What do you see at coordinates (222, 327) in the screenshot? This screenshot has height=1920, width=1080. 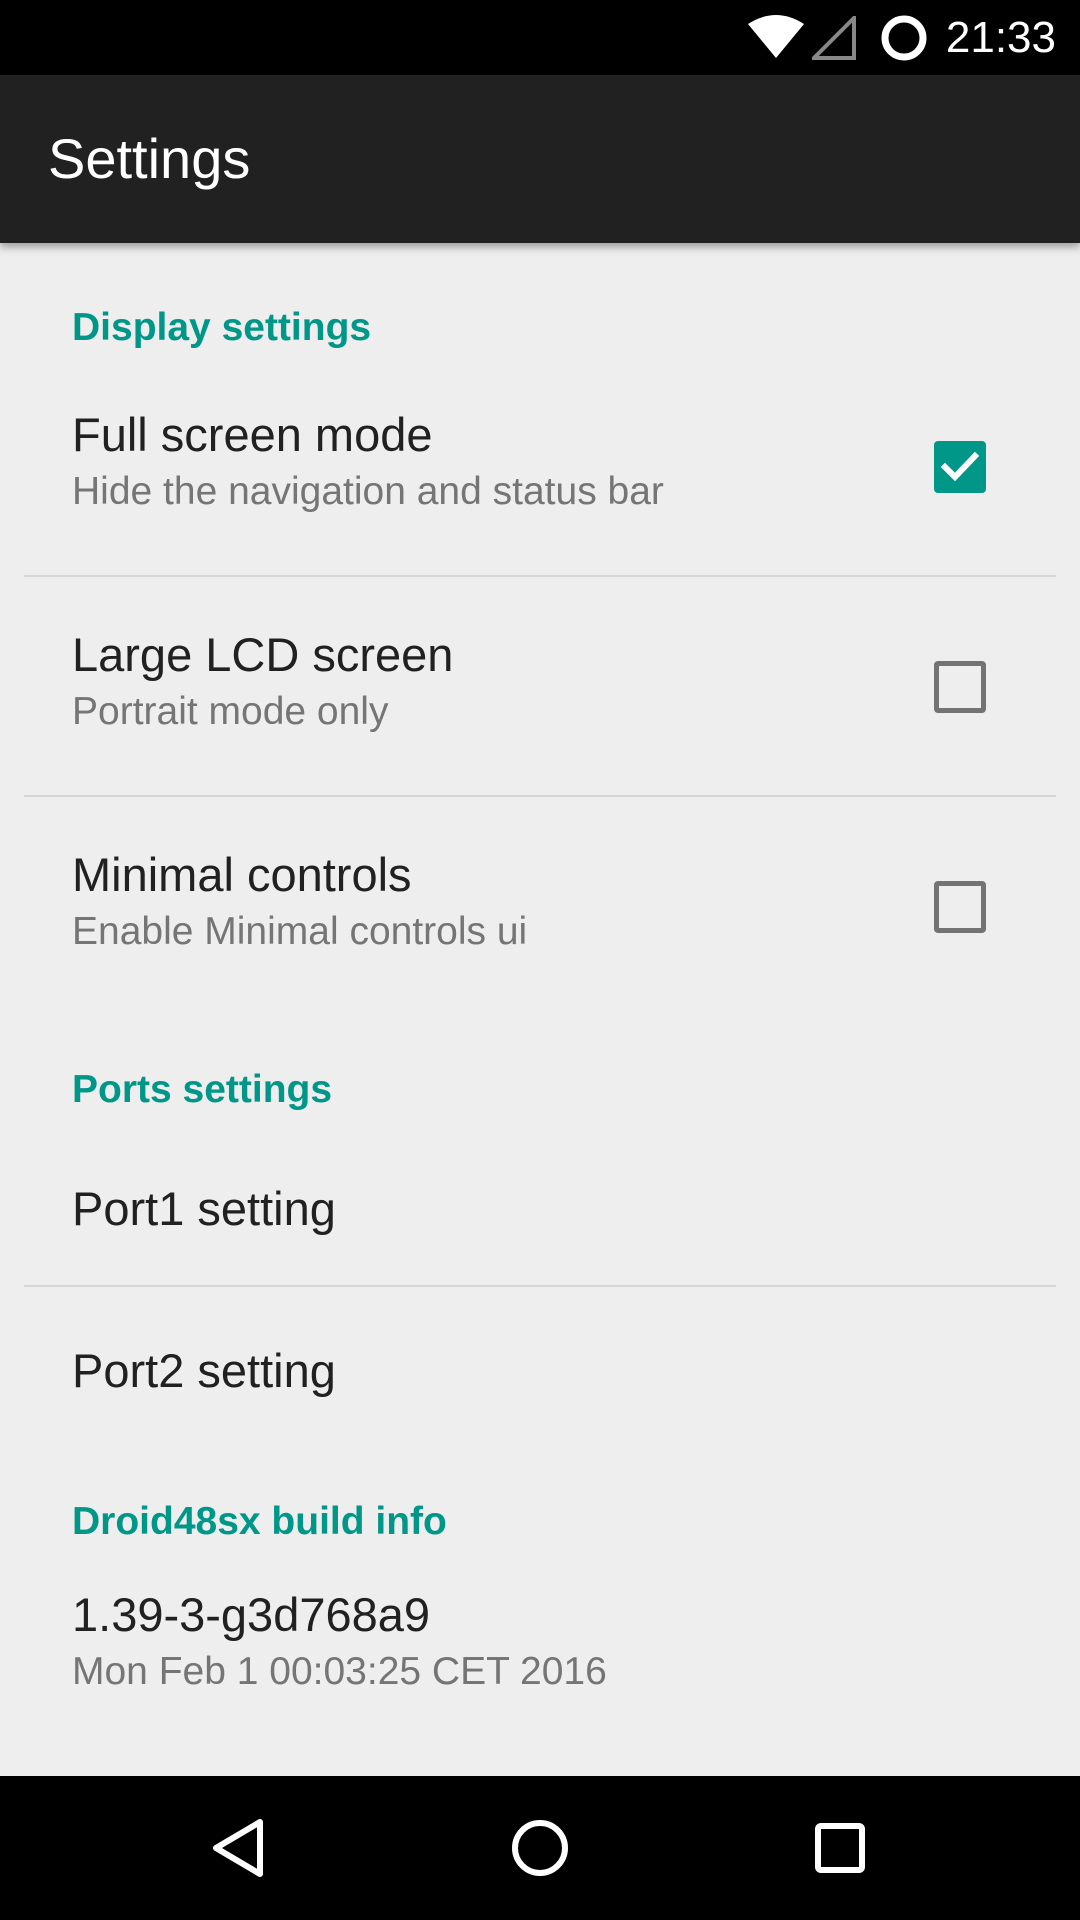 I see `category-display-settings: Display settings` at bounding box center [222, 327].